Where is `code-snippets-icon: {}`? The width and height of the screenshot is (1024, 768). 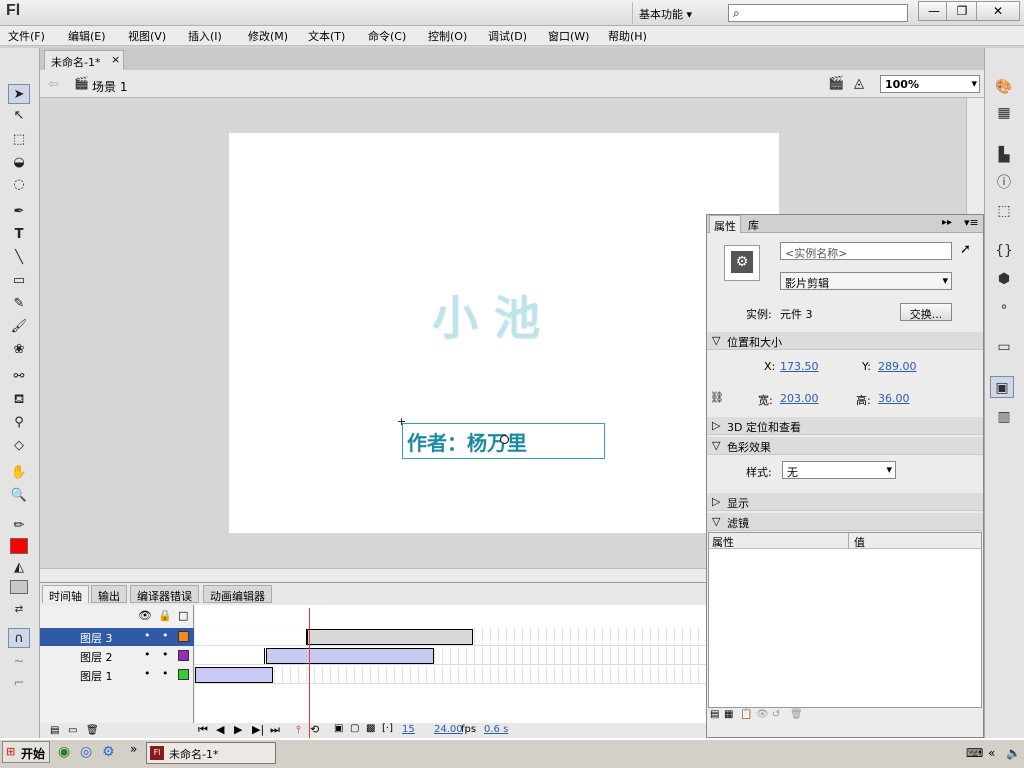
code-snippets-icon: {} is located at coordinates (1004, 251).